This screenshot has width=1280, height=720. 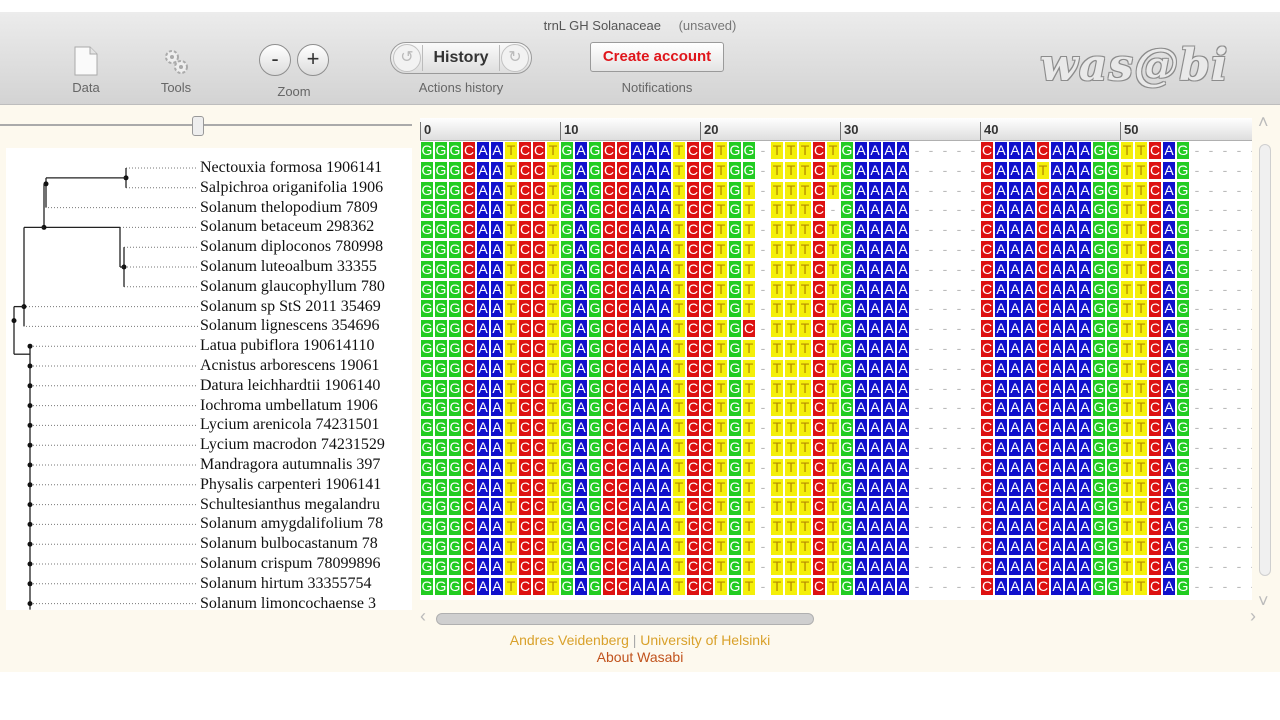 I want to click on undo-icon: ↺, so click(x=407, y=58).